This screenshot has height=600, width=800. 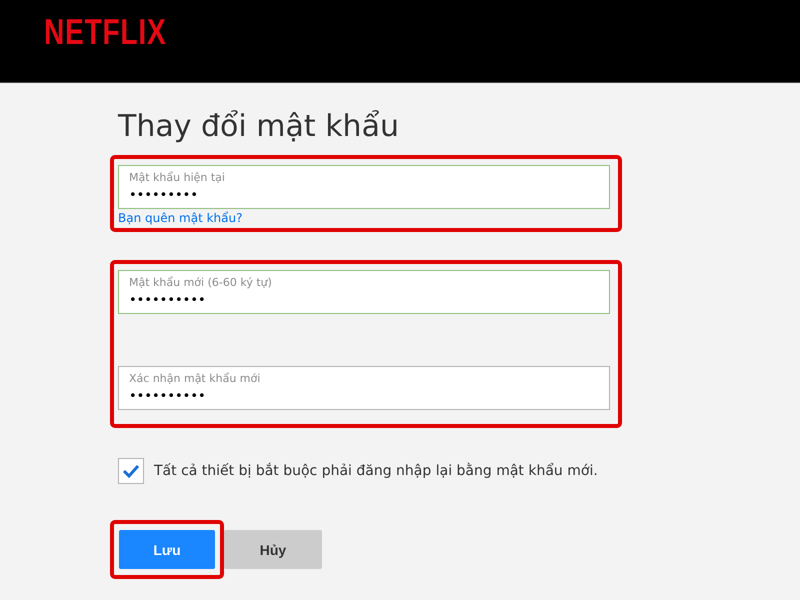 I want to click on forgot-password-link: Bạn quên mật khẩu?, so click(x=180, y=218).